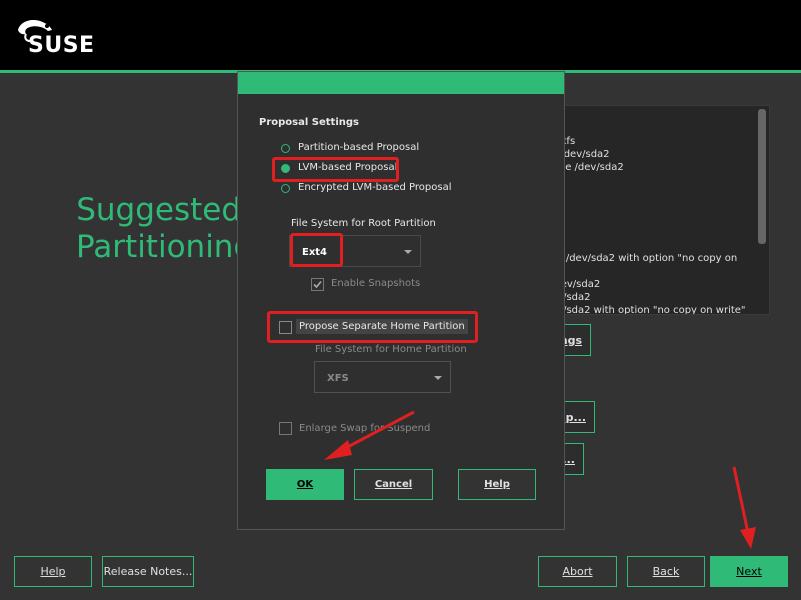 This screenshot has width=801, height=600. I want to click on cancel-button: Cancel, so click(393, 484).